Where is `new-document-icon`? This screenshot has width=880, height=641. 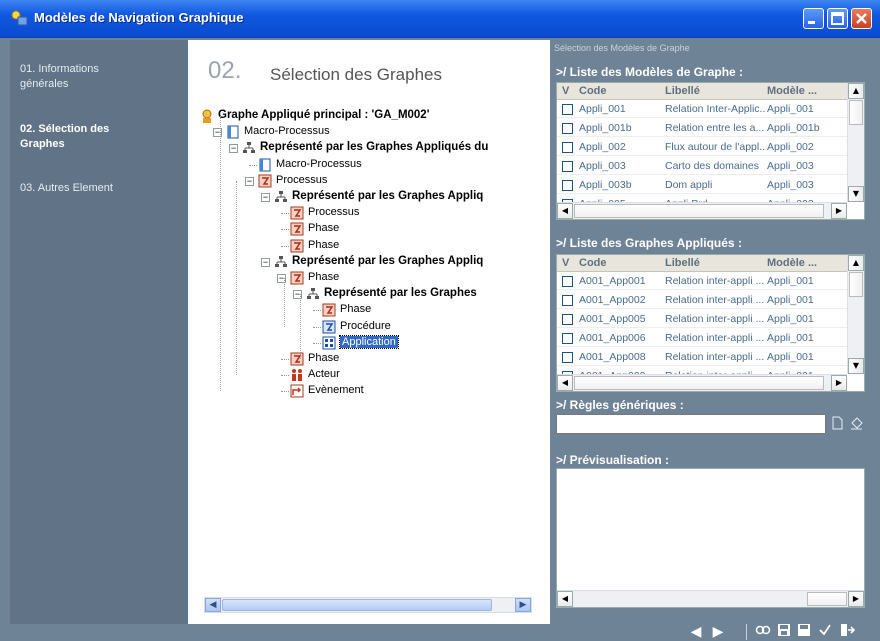 new-document-icon is located at coordinates (836, 424).